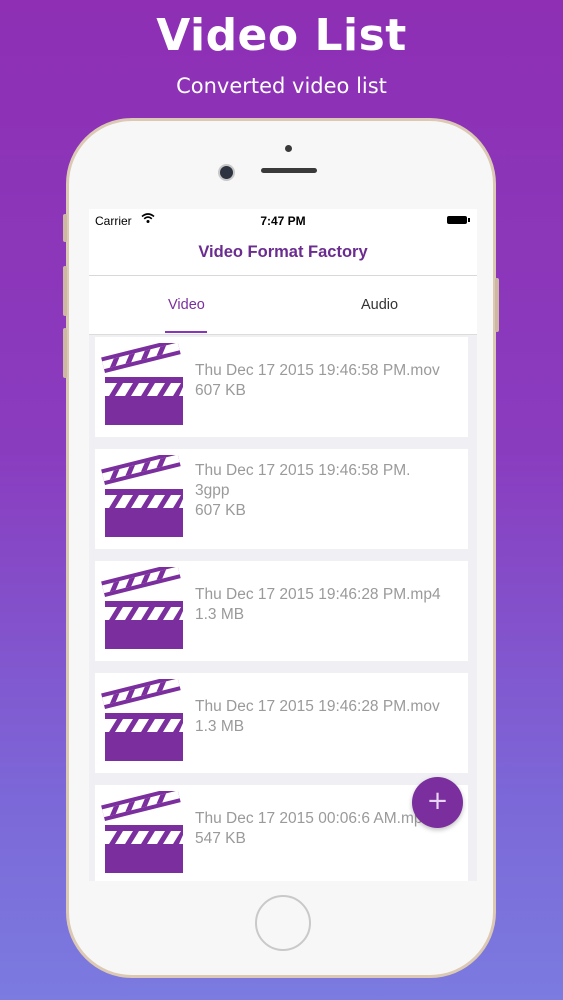  What do you see at coordinates (283, 305) in the screenshot?
I see `tab-bar: Video Audio` at bounding box center [283, 305].